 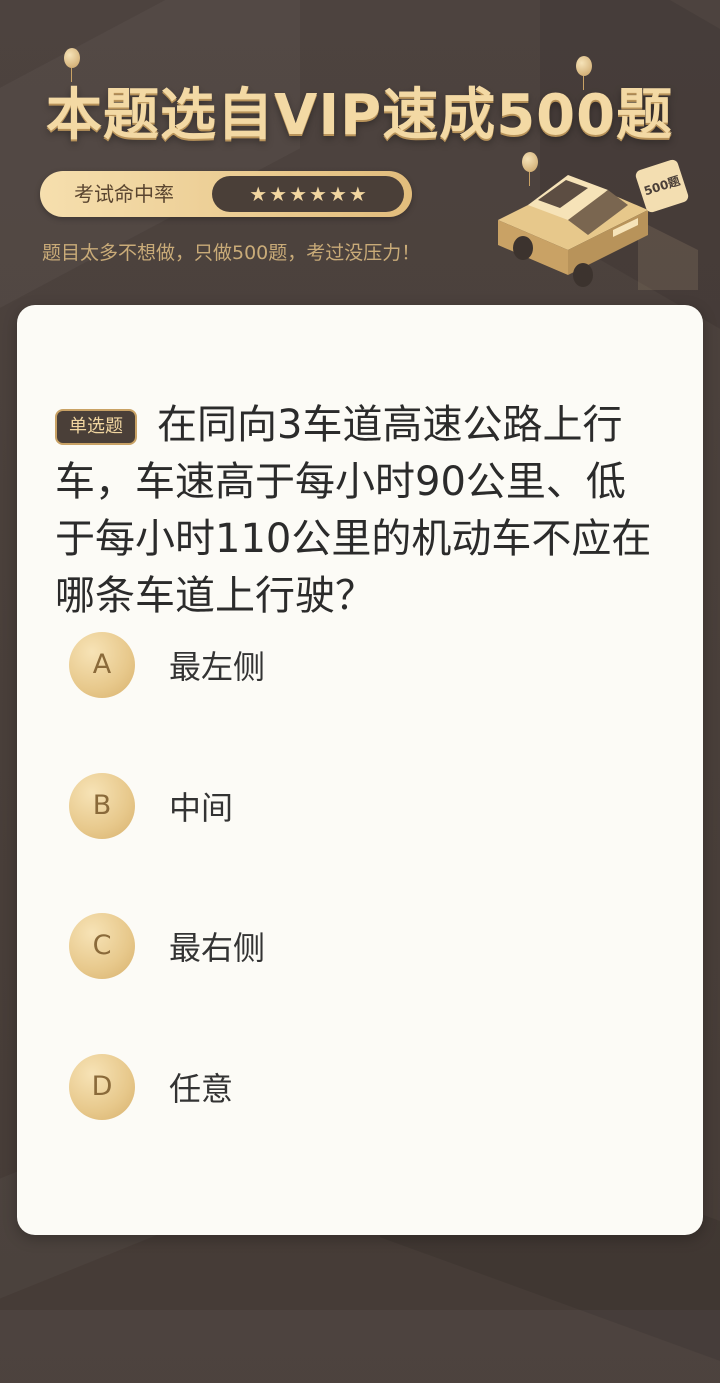 I want to click on banner-title: 本题选自VIP速成500题, so click(x=360, y=115).